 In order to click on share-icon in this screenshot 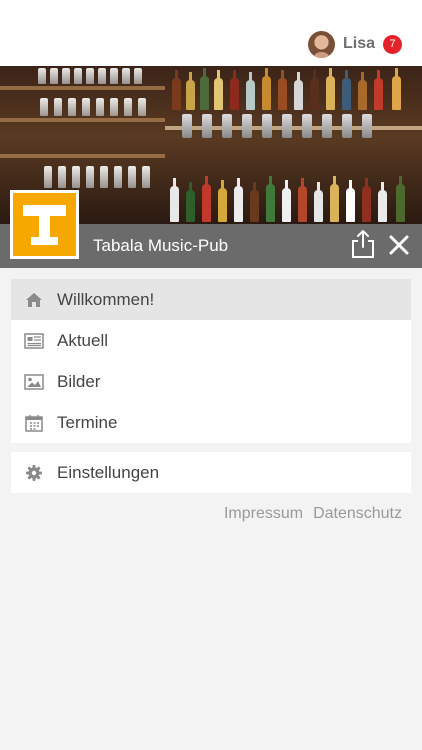, I will do `click(363, 244)`.